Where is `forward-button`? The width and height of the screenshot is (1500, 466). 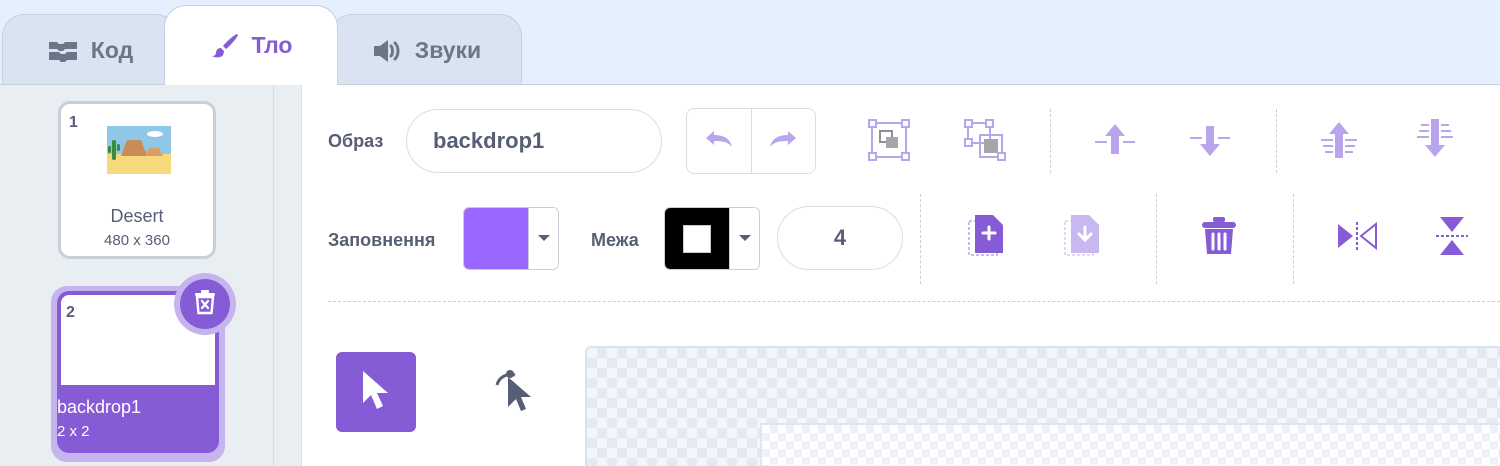
forward-button is located at coordinates (1115, 142).